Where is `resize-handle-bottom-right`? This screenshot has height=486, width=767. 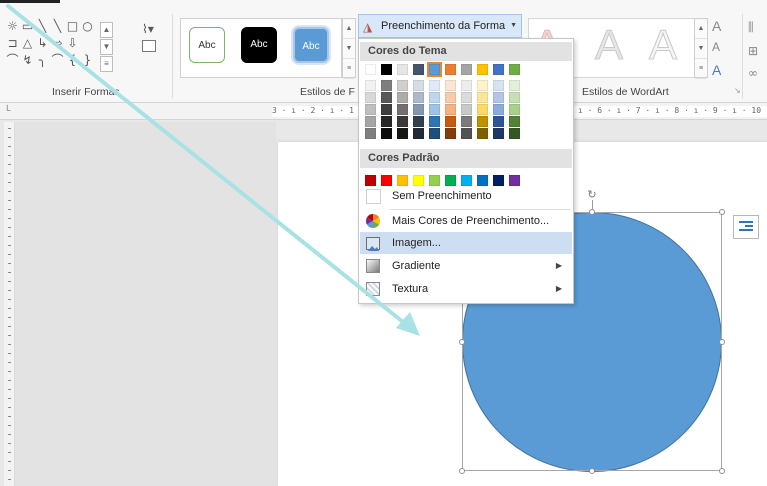 resize-handle-bottom-right is located at coordinates (722, 471).